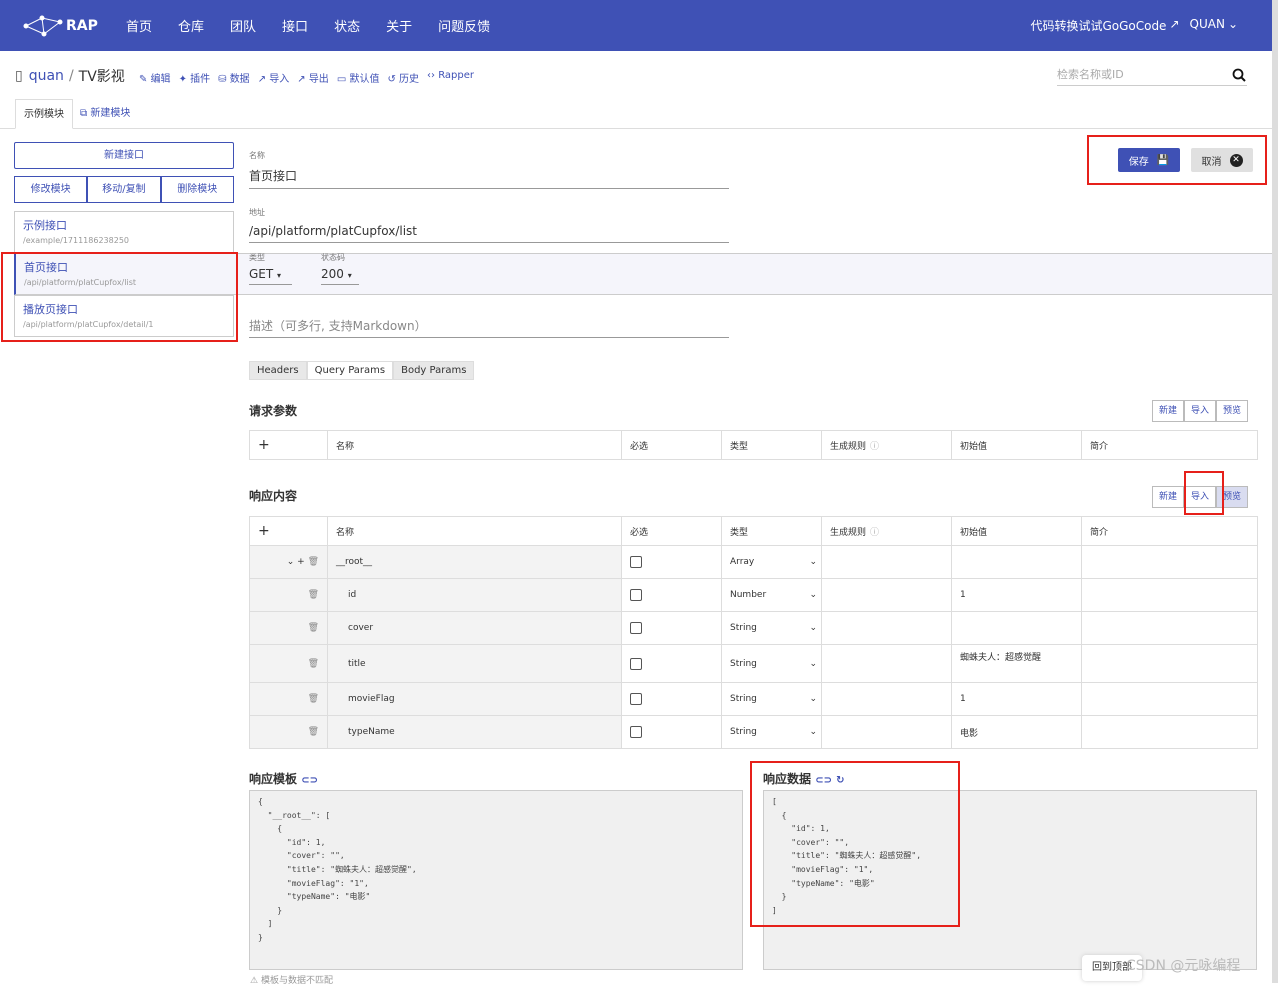  What do you see at coordinates (475, 562) in the screenshot?
I see `field-name: __root__` at bounding box center [475, 562].